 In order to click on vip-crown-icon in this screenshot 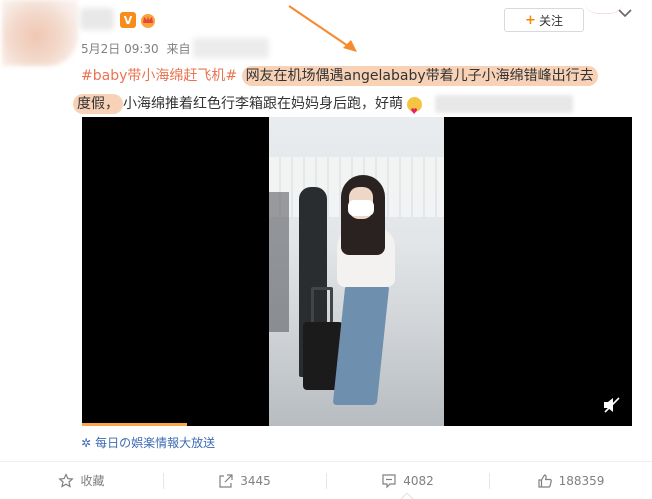, I will do `click(148, 21)`.